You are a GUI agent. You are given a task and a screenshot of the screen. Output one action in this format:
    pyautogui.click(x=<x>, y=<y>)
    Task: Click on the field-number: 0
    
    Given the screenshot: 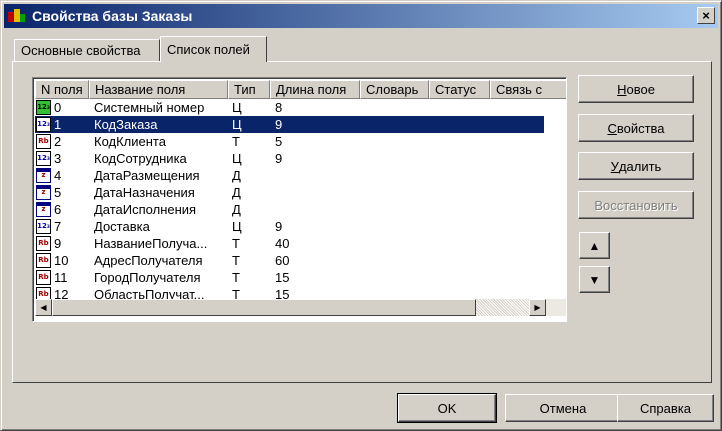 What is the action you would take?
    pyautogui.click(x=58, y=107)
    